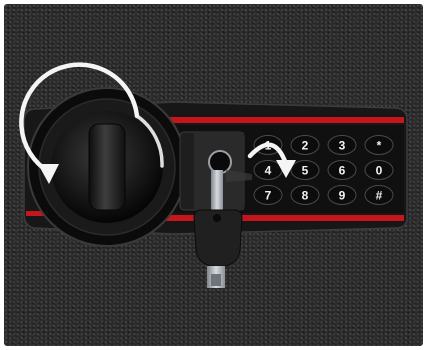 Image resolution: width=427 pixels, height=350 pixels. I want to click on keypad-key-7: 7, so click(268, 195).